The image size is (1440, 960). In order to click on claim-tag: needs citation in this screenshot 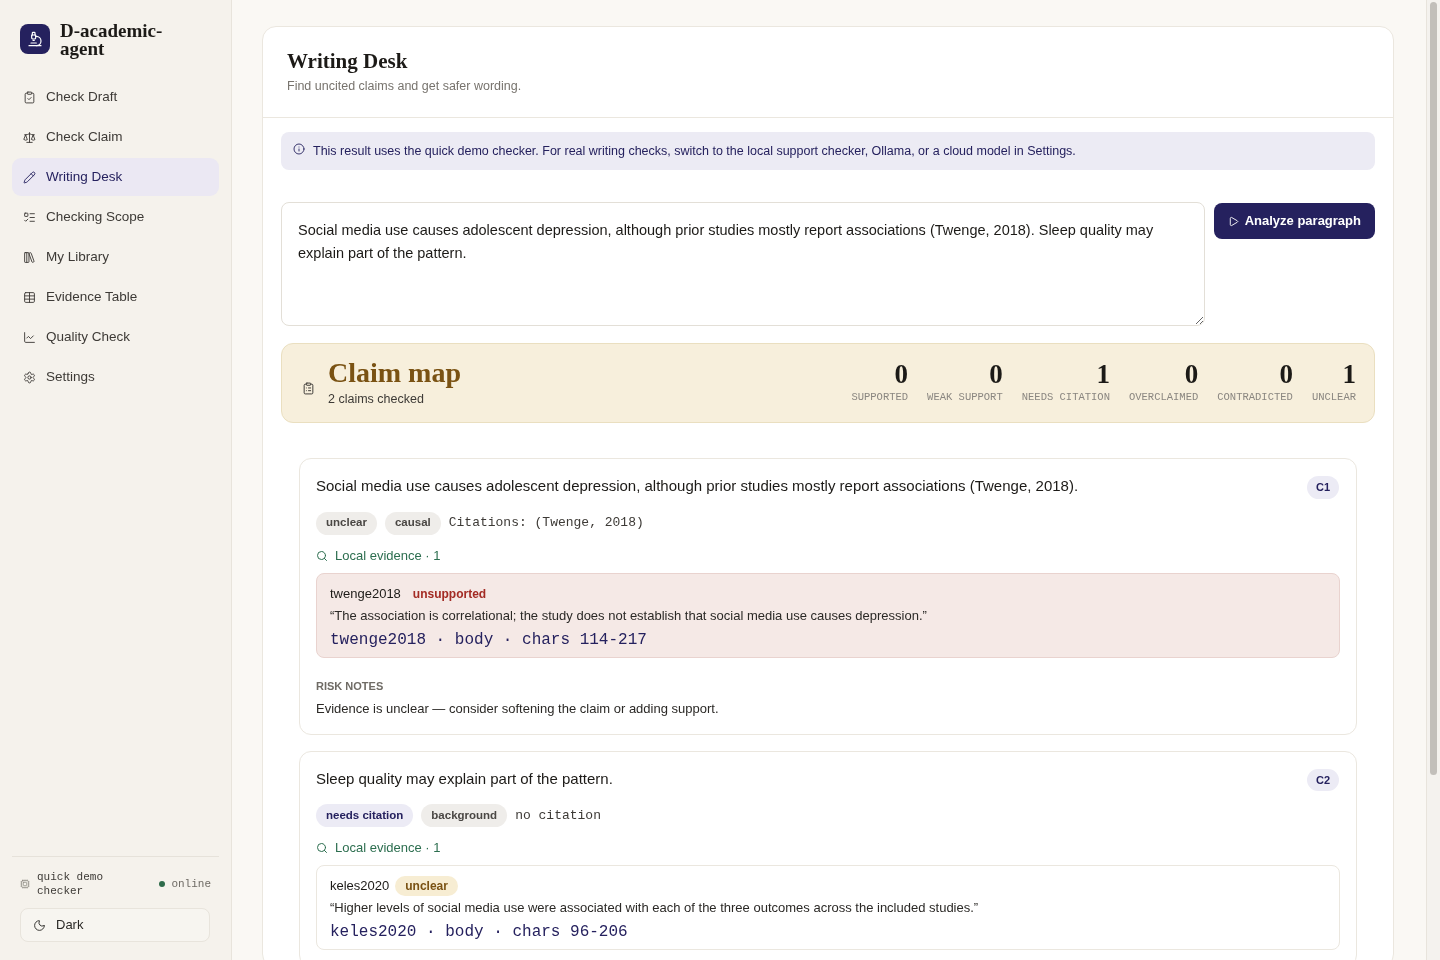, I will do `click(365, 815)`.